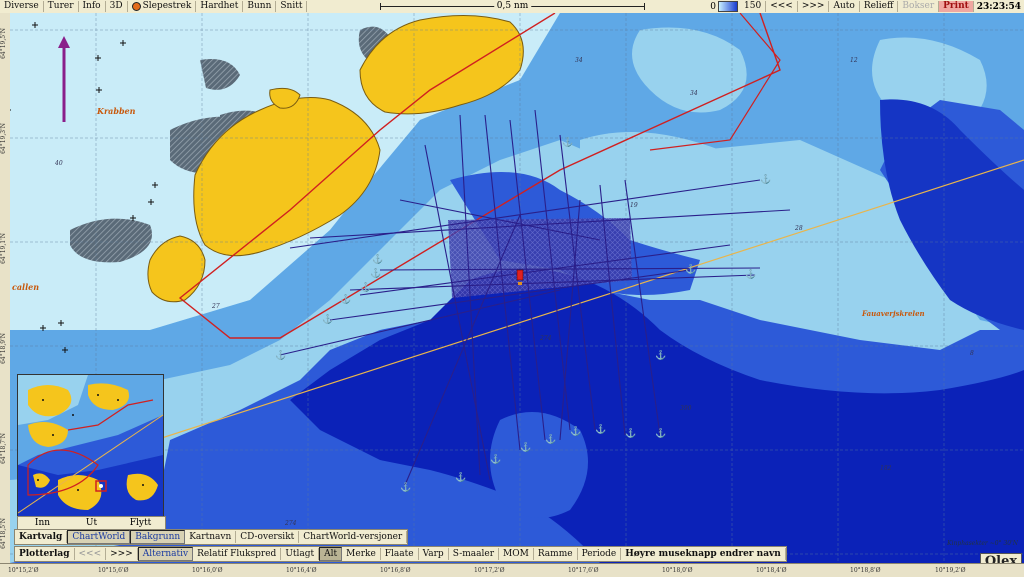 The width and height of the screenshot is (1024, 577). I want to click on next-button: >>>, so click(814, 6).